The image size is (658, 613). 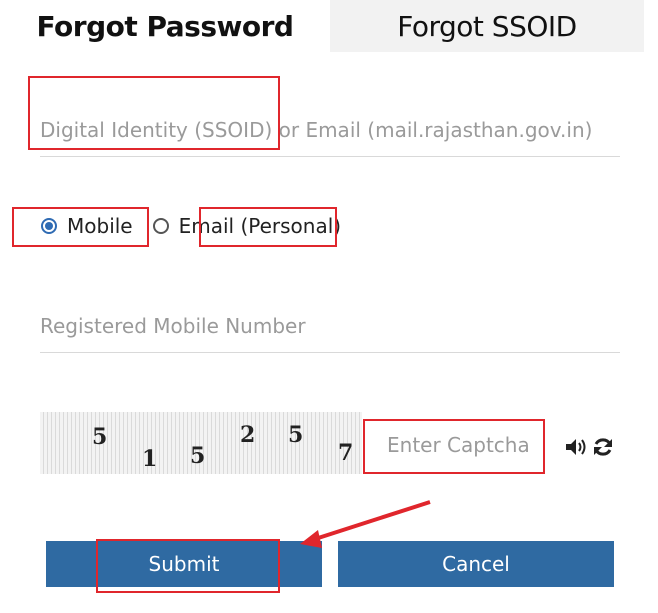 I want to click on speaker-icon, so click(x=576, y=447).